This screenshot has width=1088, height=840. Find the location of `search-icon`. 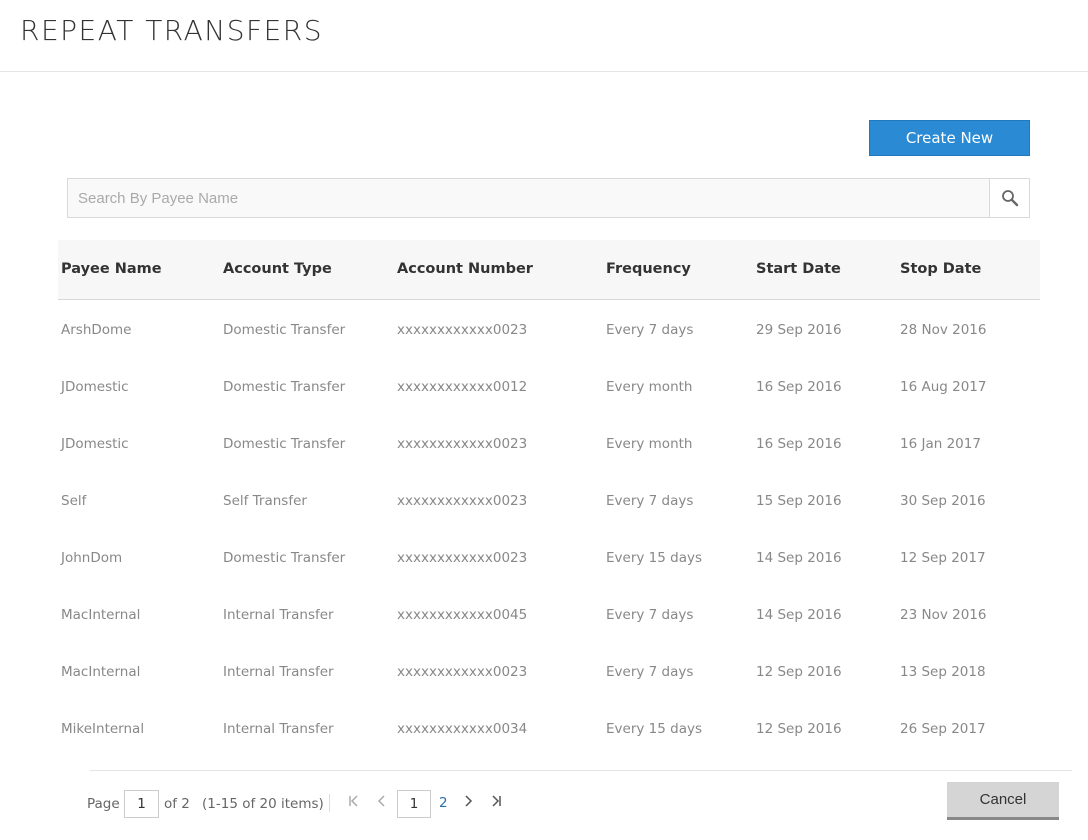

search-icon is located at coordinates (1009, 198).